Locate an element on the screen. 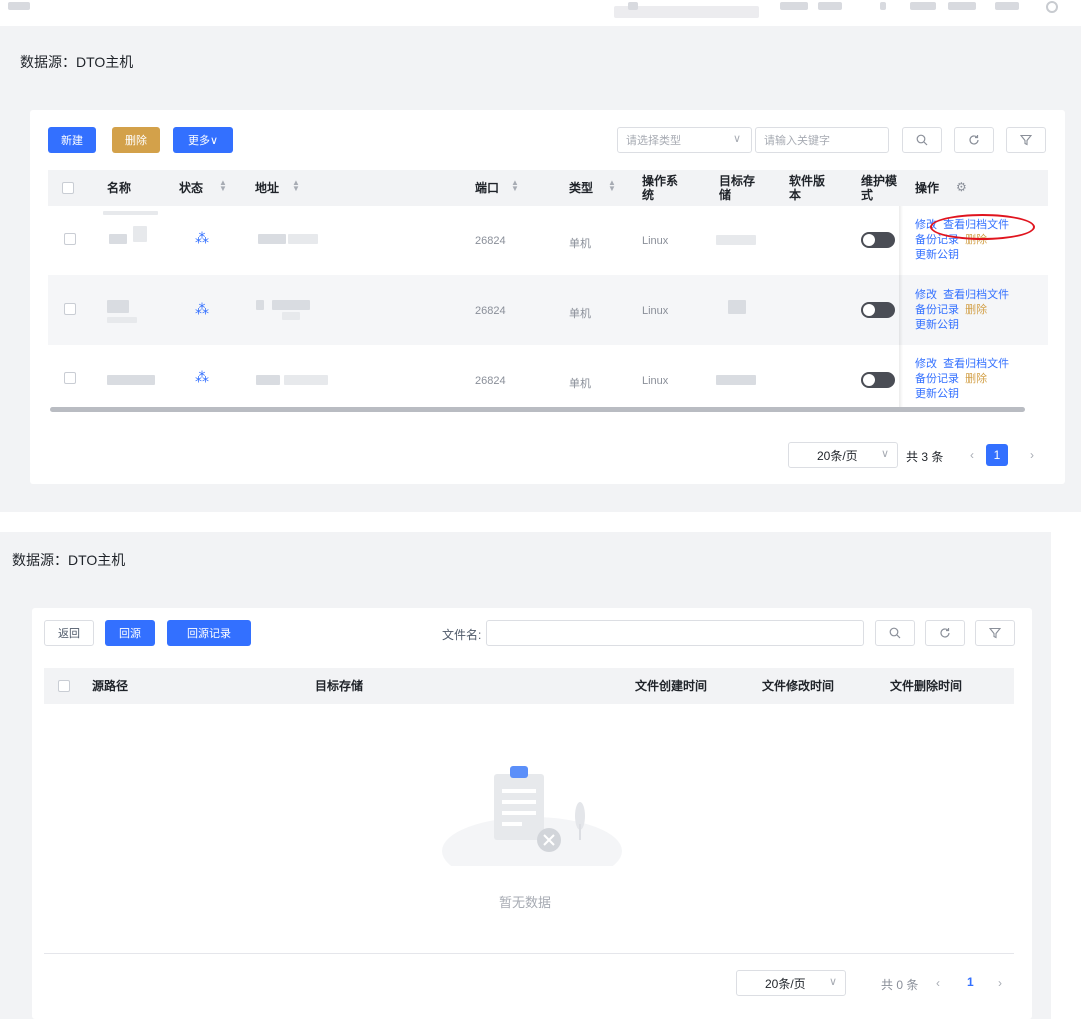  new-button: 新建 is located at coordinates (72, 140).